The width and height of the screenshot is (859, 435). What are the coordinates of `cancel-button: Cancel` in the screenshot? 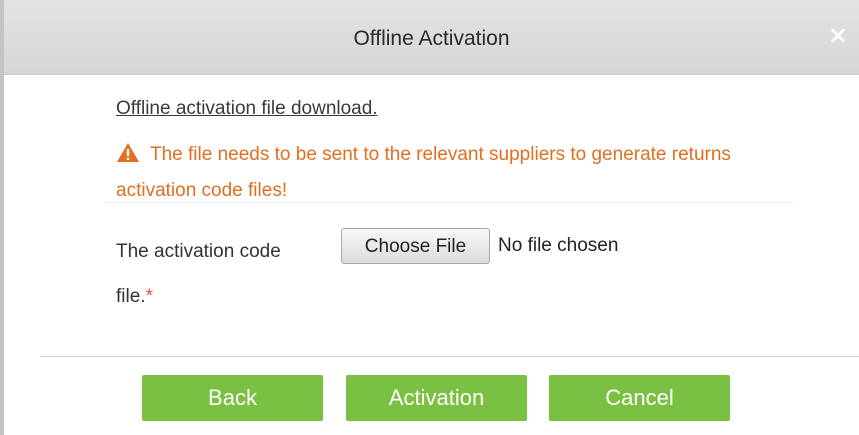 It's located at (639, 398).